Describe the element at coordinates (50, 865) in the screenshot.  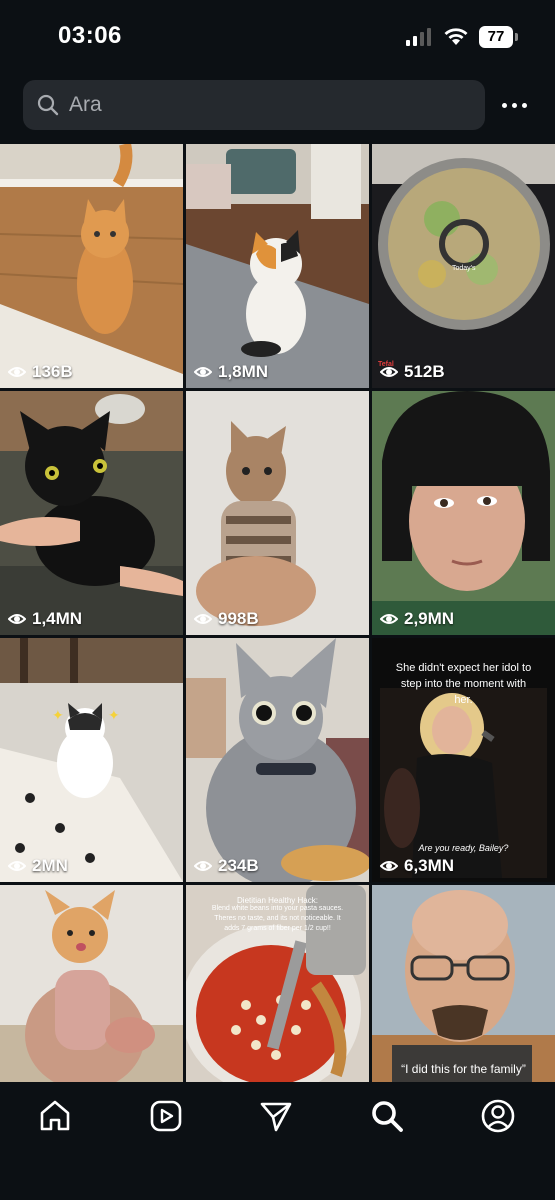
I see `view-count-label: 2MN` at that location.